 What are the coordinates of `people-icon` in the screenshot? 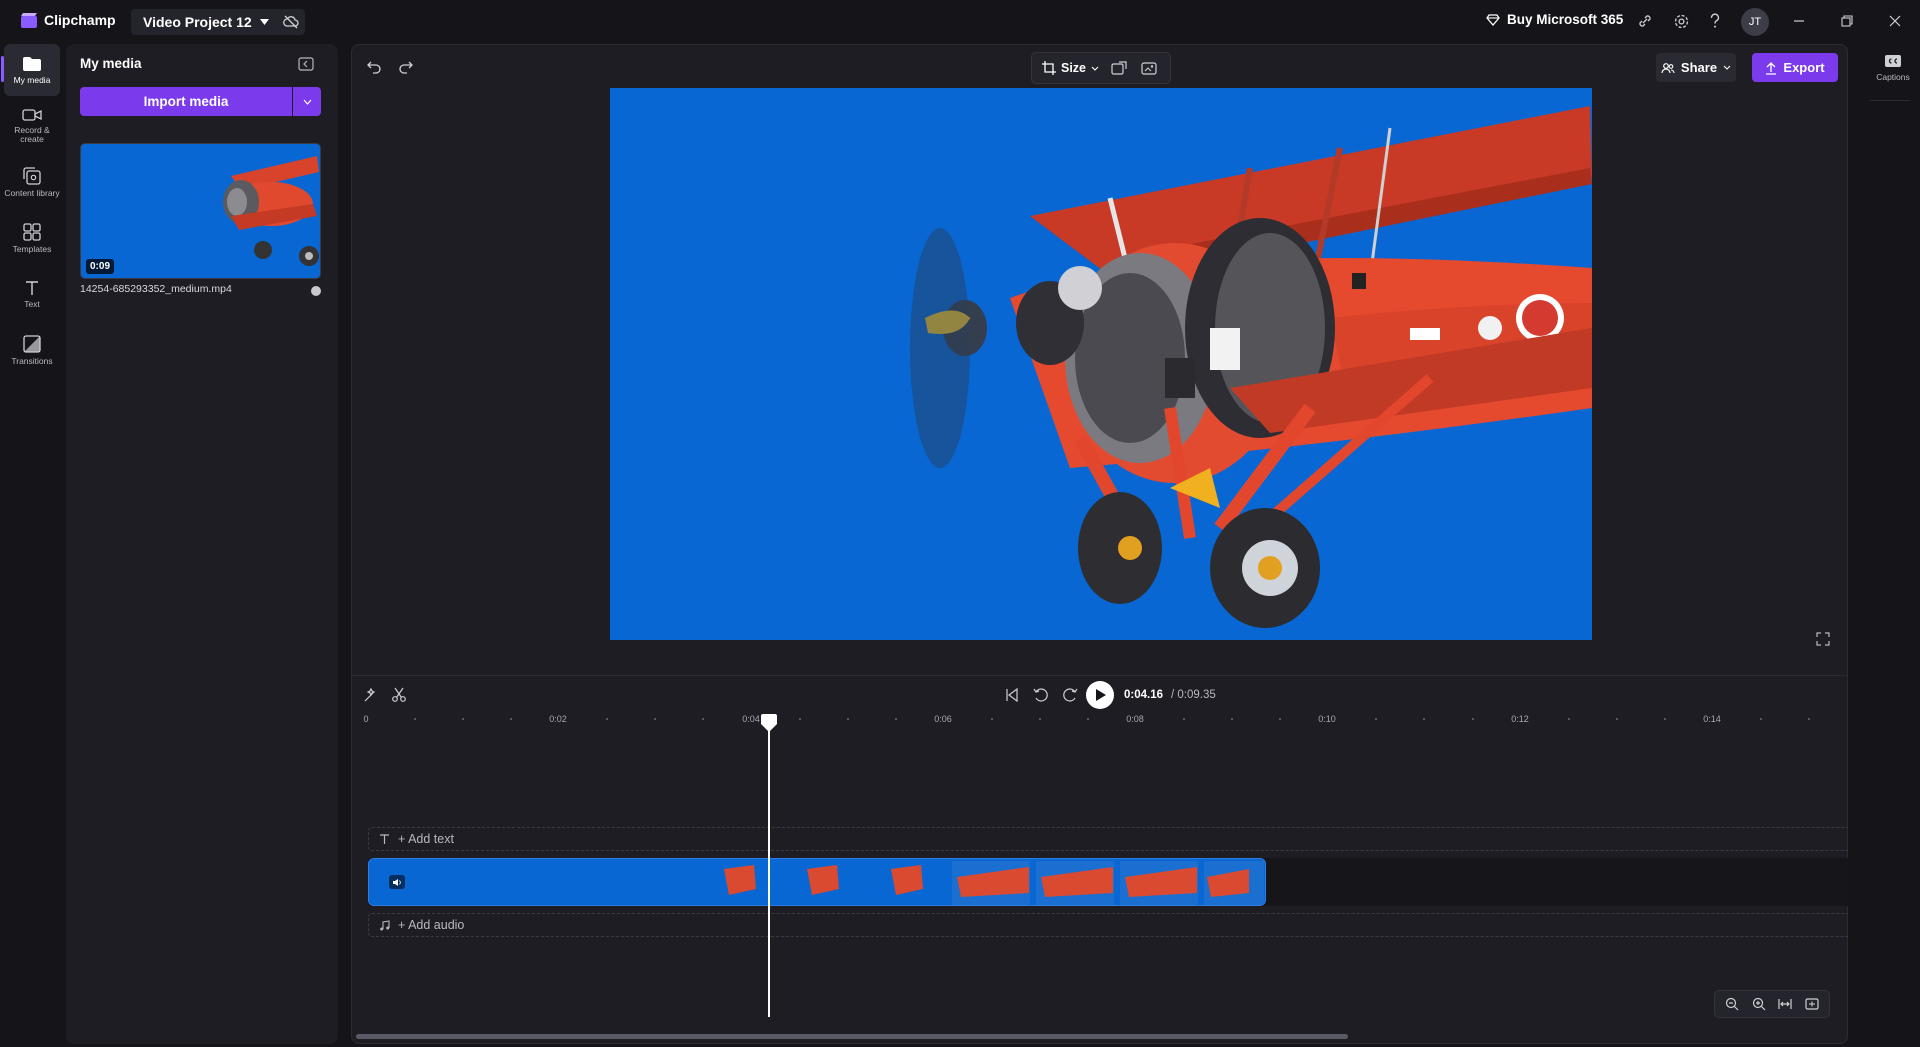 It's located at (1668, 68).